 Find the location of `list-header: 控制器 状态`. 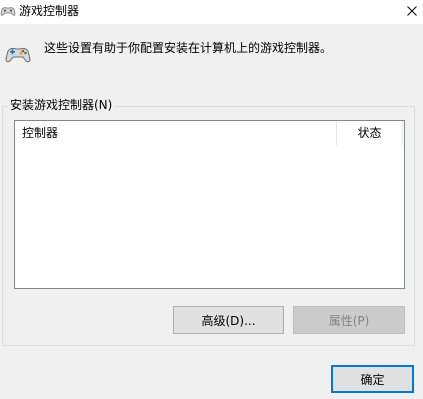

list-header: 控制器 状态 is located at coordinates (209, 133).